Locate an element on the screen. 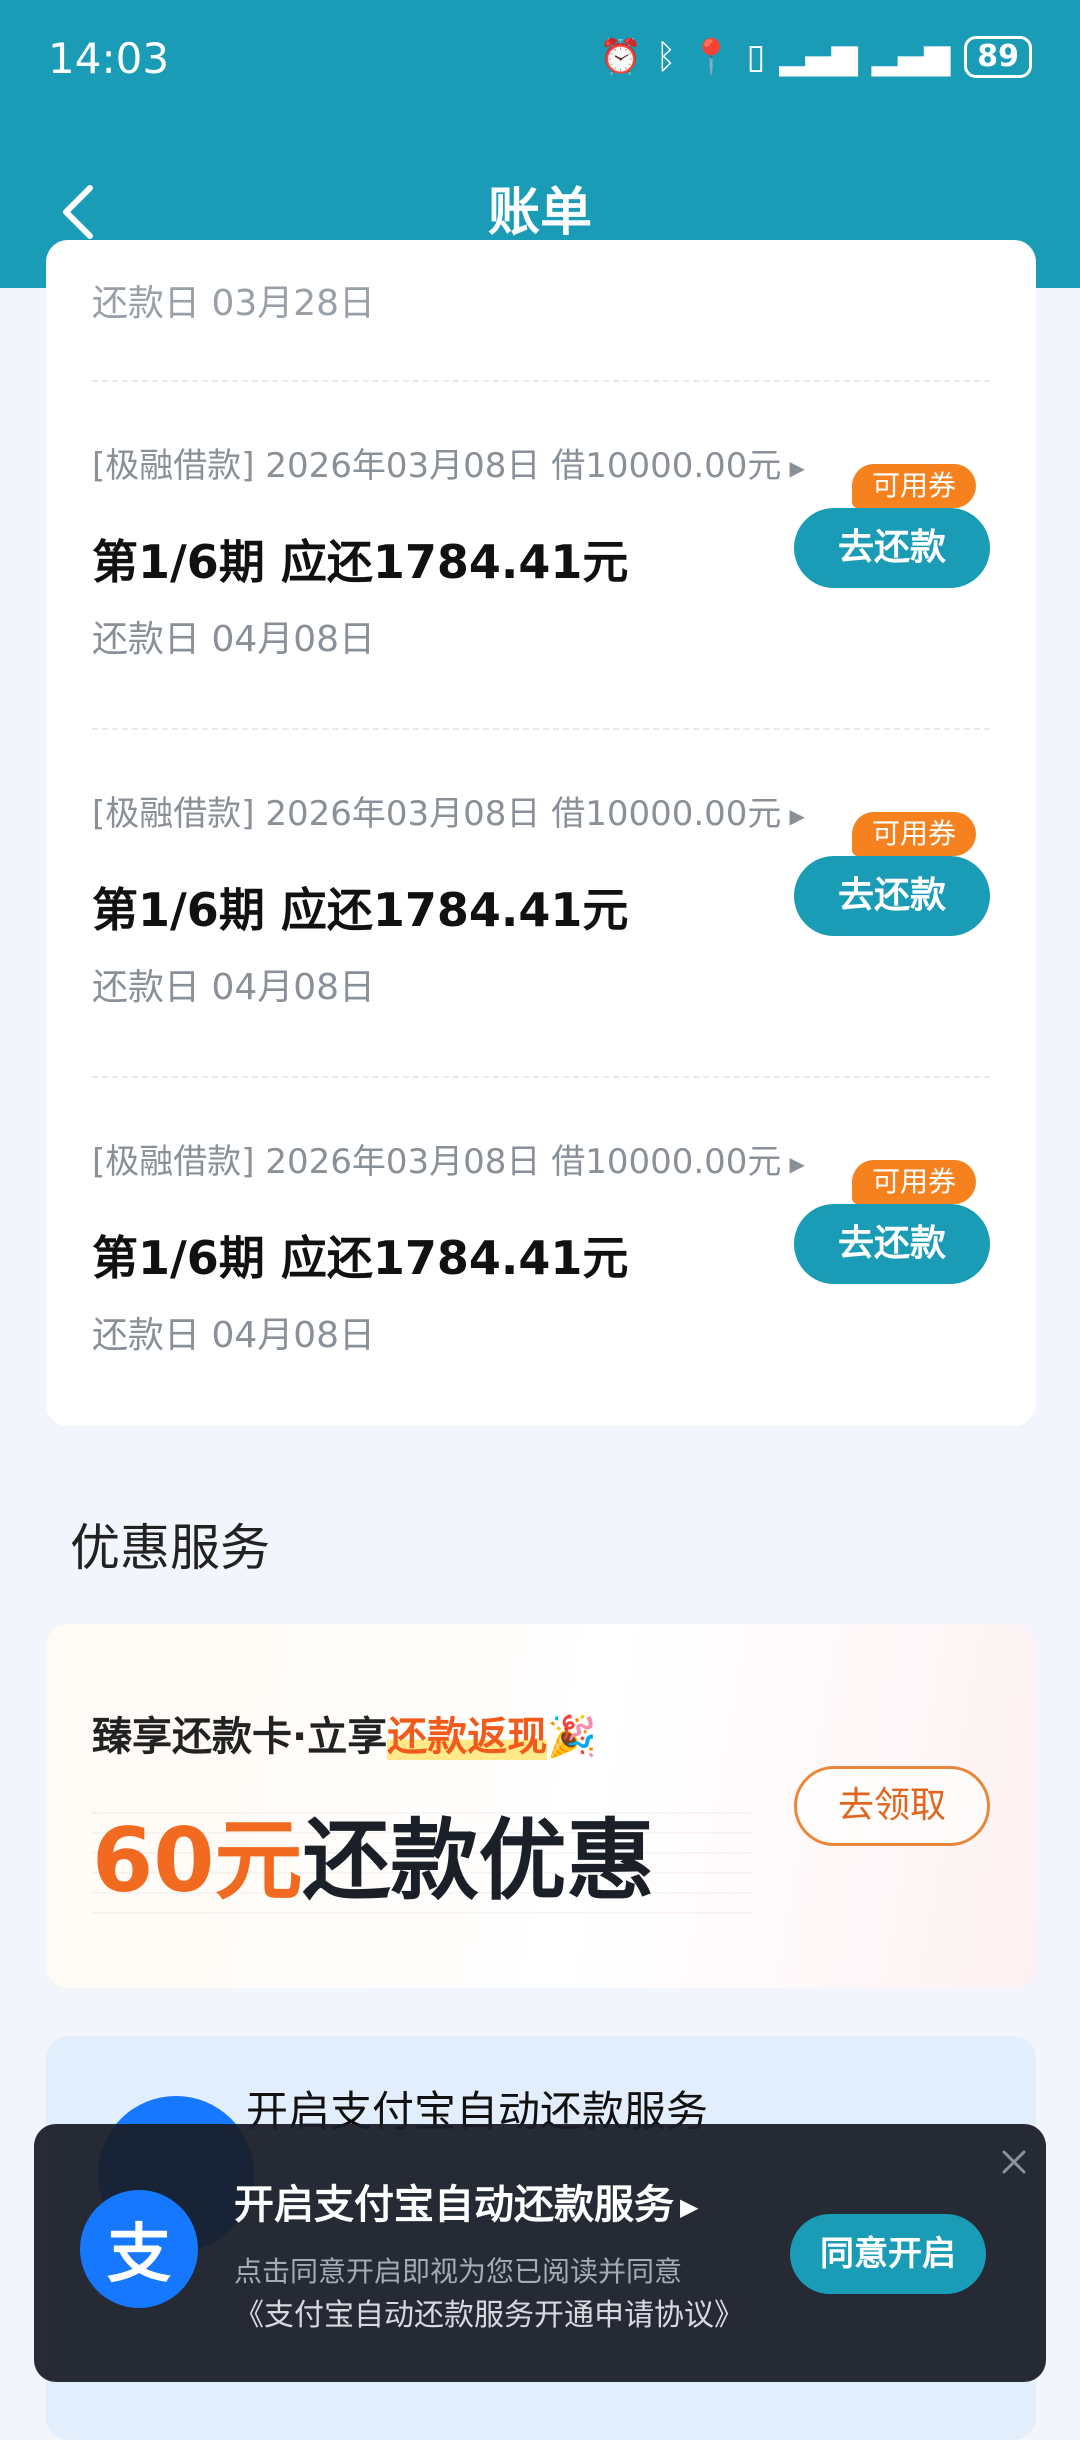 Image resolution: width=1080 pixels, height=2440 pixels. toast-description: 点击同意开启即视为您已阅读并同意 is located at coordinates (458, 2271).